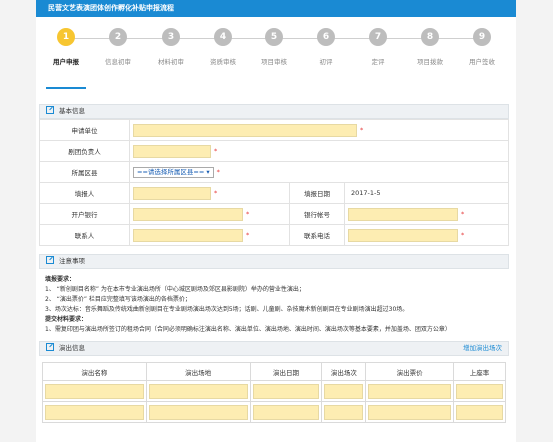  What do you see at coordinates (173, 172) in the screenshot?
I see `district-select: ==请选择所属区县== ▾` at bounding box center [173, 172].